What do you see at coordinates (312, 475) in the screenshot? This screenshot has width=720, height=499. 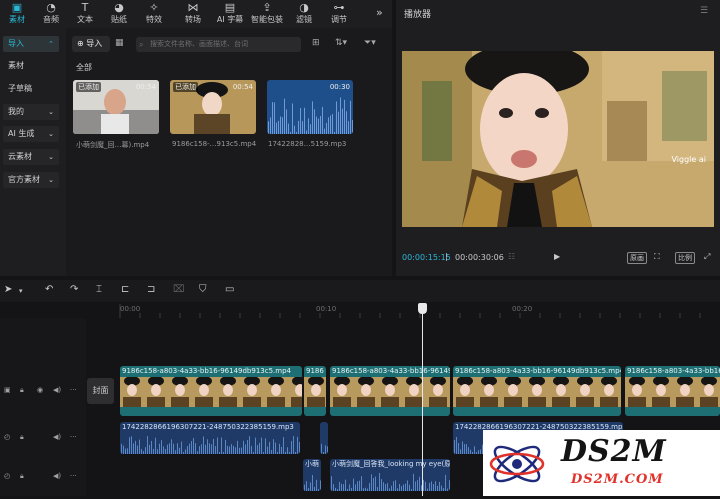 I see `audio-clip: 小萌` at bounding box center [312, 475].